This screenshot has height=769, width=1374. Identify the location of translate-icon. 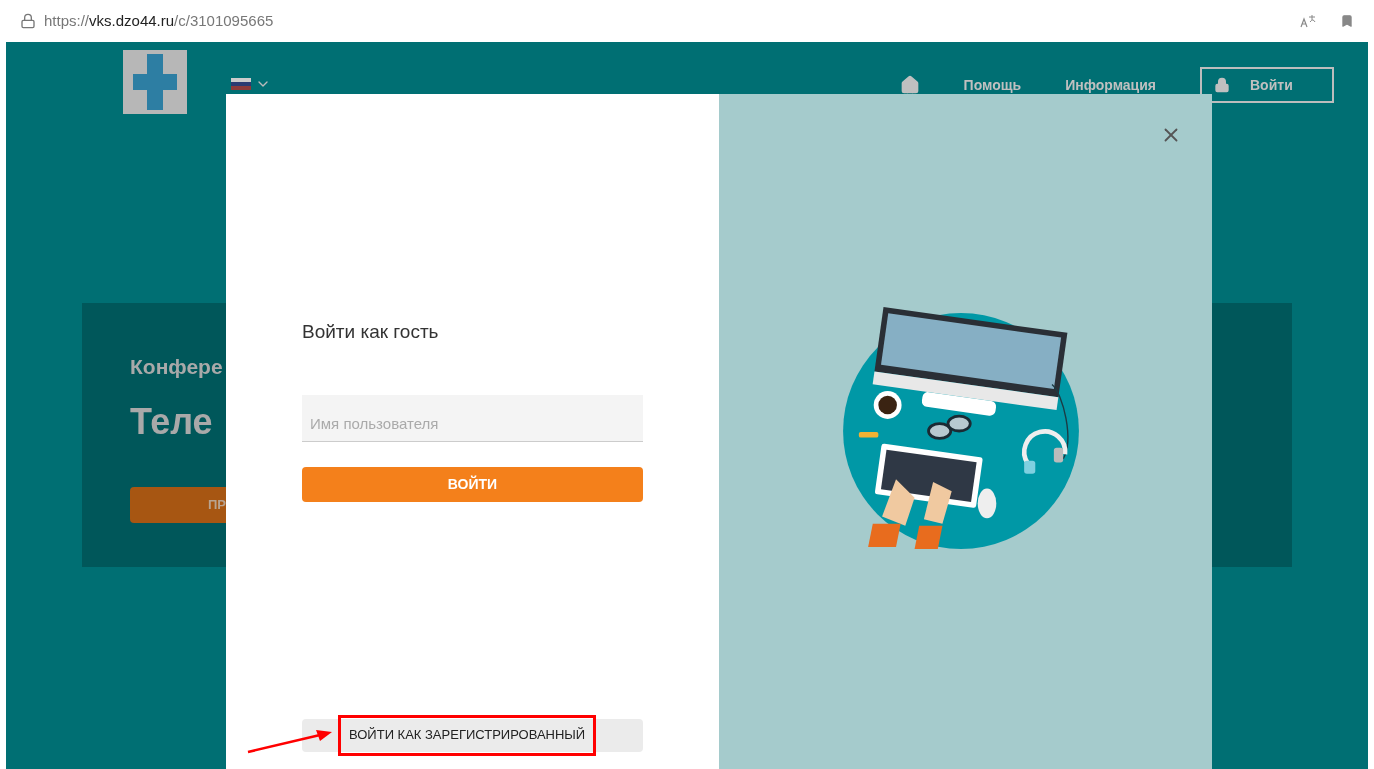
(1308, 21).